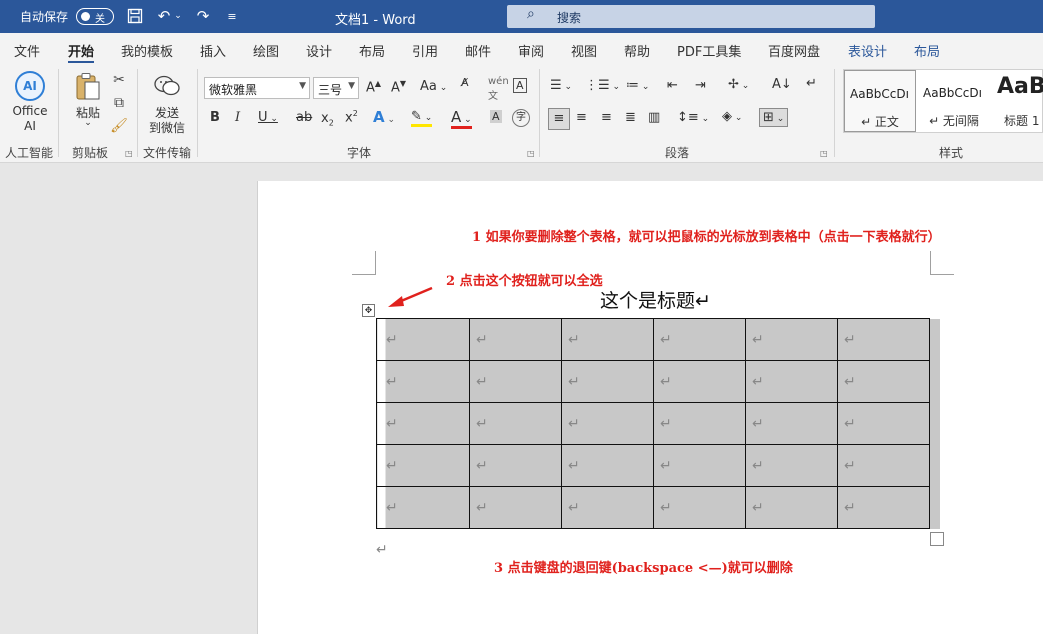 Image resolution: width=1043 pixels, height=634 pixels. Describe the element at coordinates (30, 111) in the screenshot. I see `office-ai-label: Office` at that location.